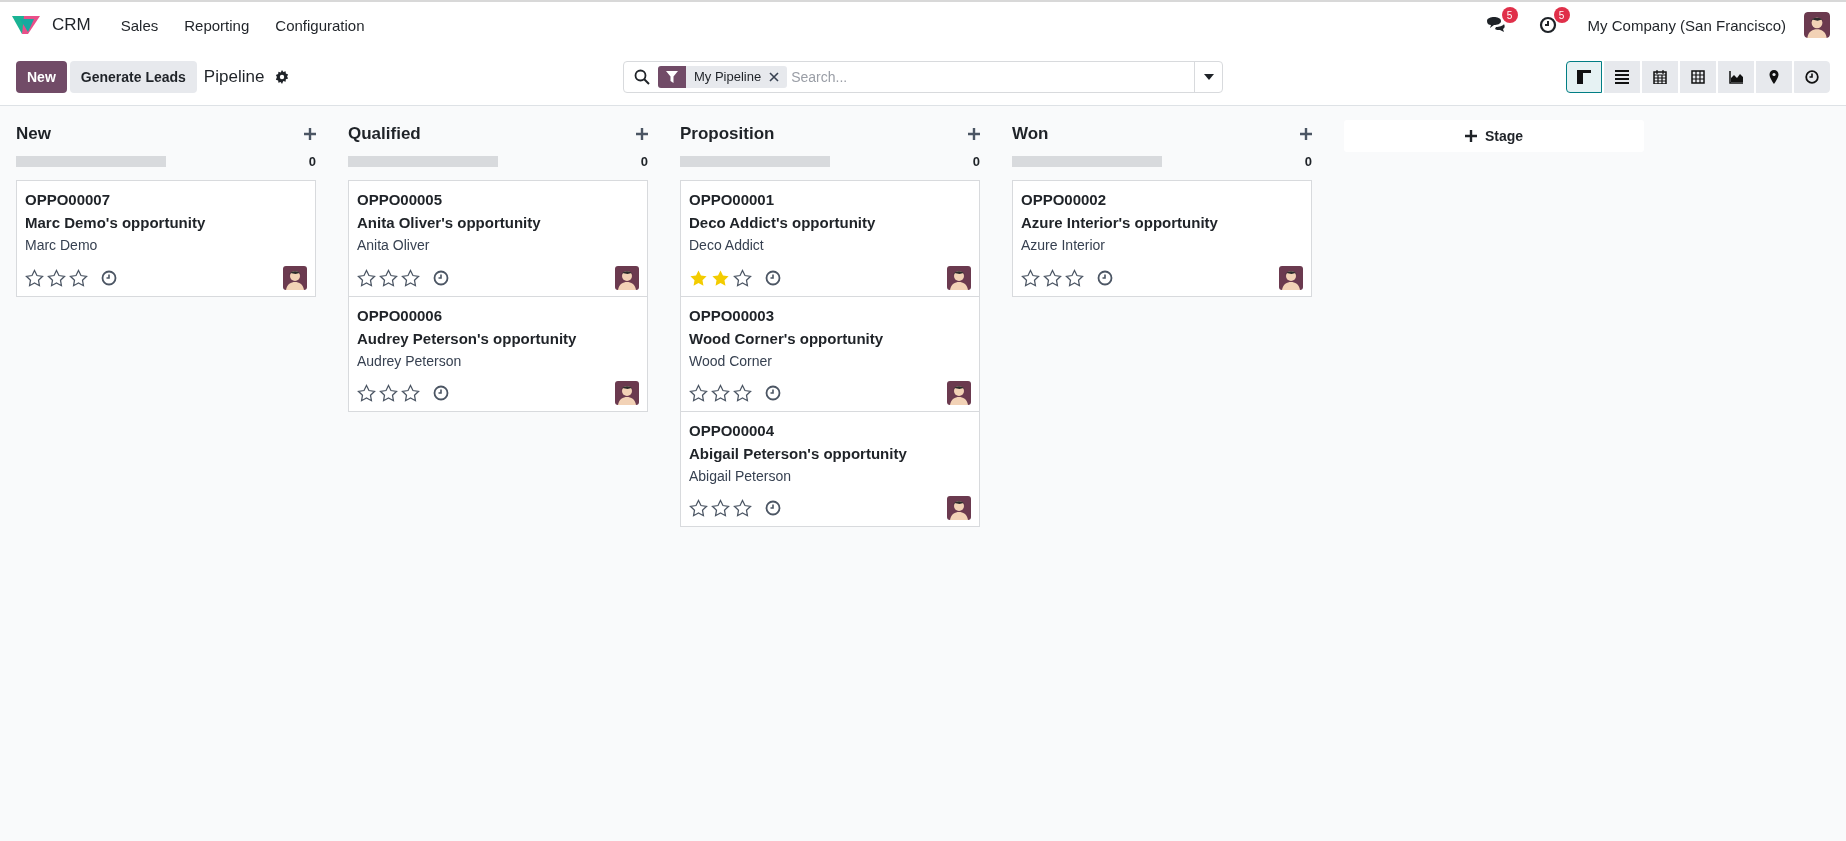  I want to click on card-reference: OPPO00004, so click(732, 430).